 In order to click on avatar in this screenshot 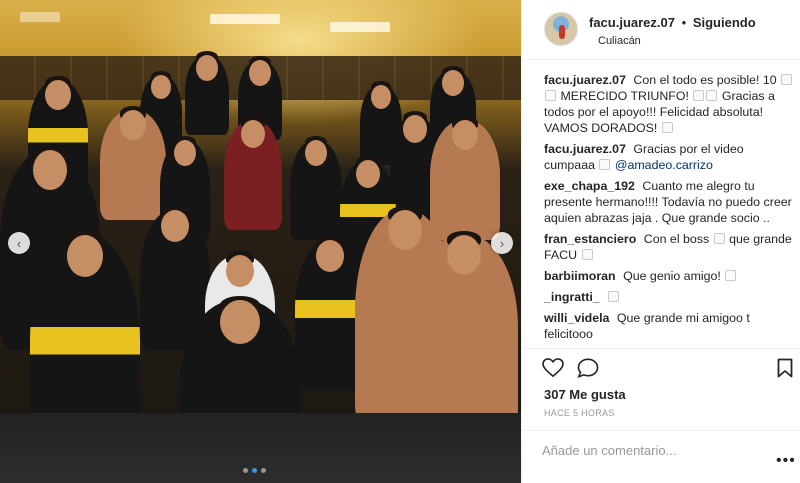, I will do `click(561, 29)`.